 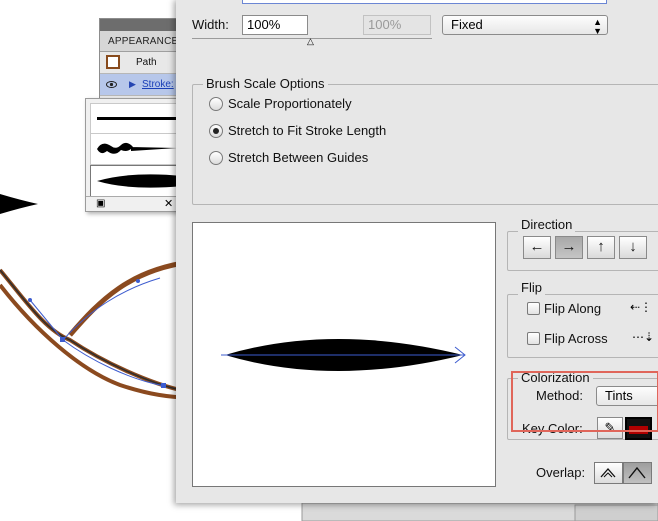 What do you see at coordinates (137, 119) in the screenshot?
I see `brush-option-line` at bounding box center [137, 119].